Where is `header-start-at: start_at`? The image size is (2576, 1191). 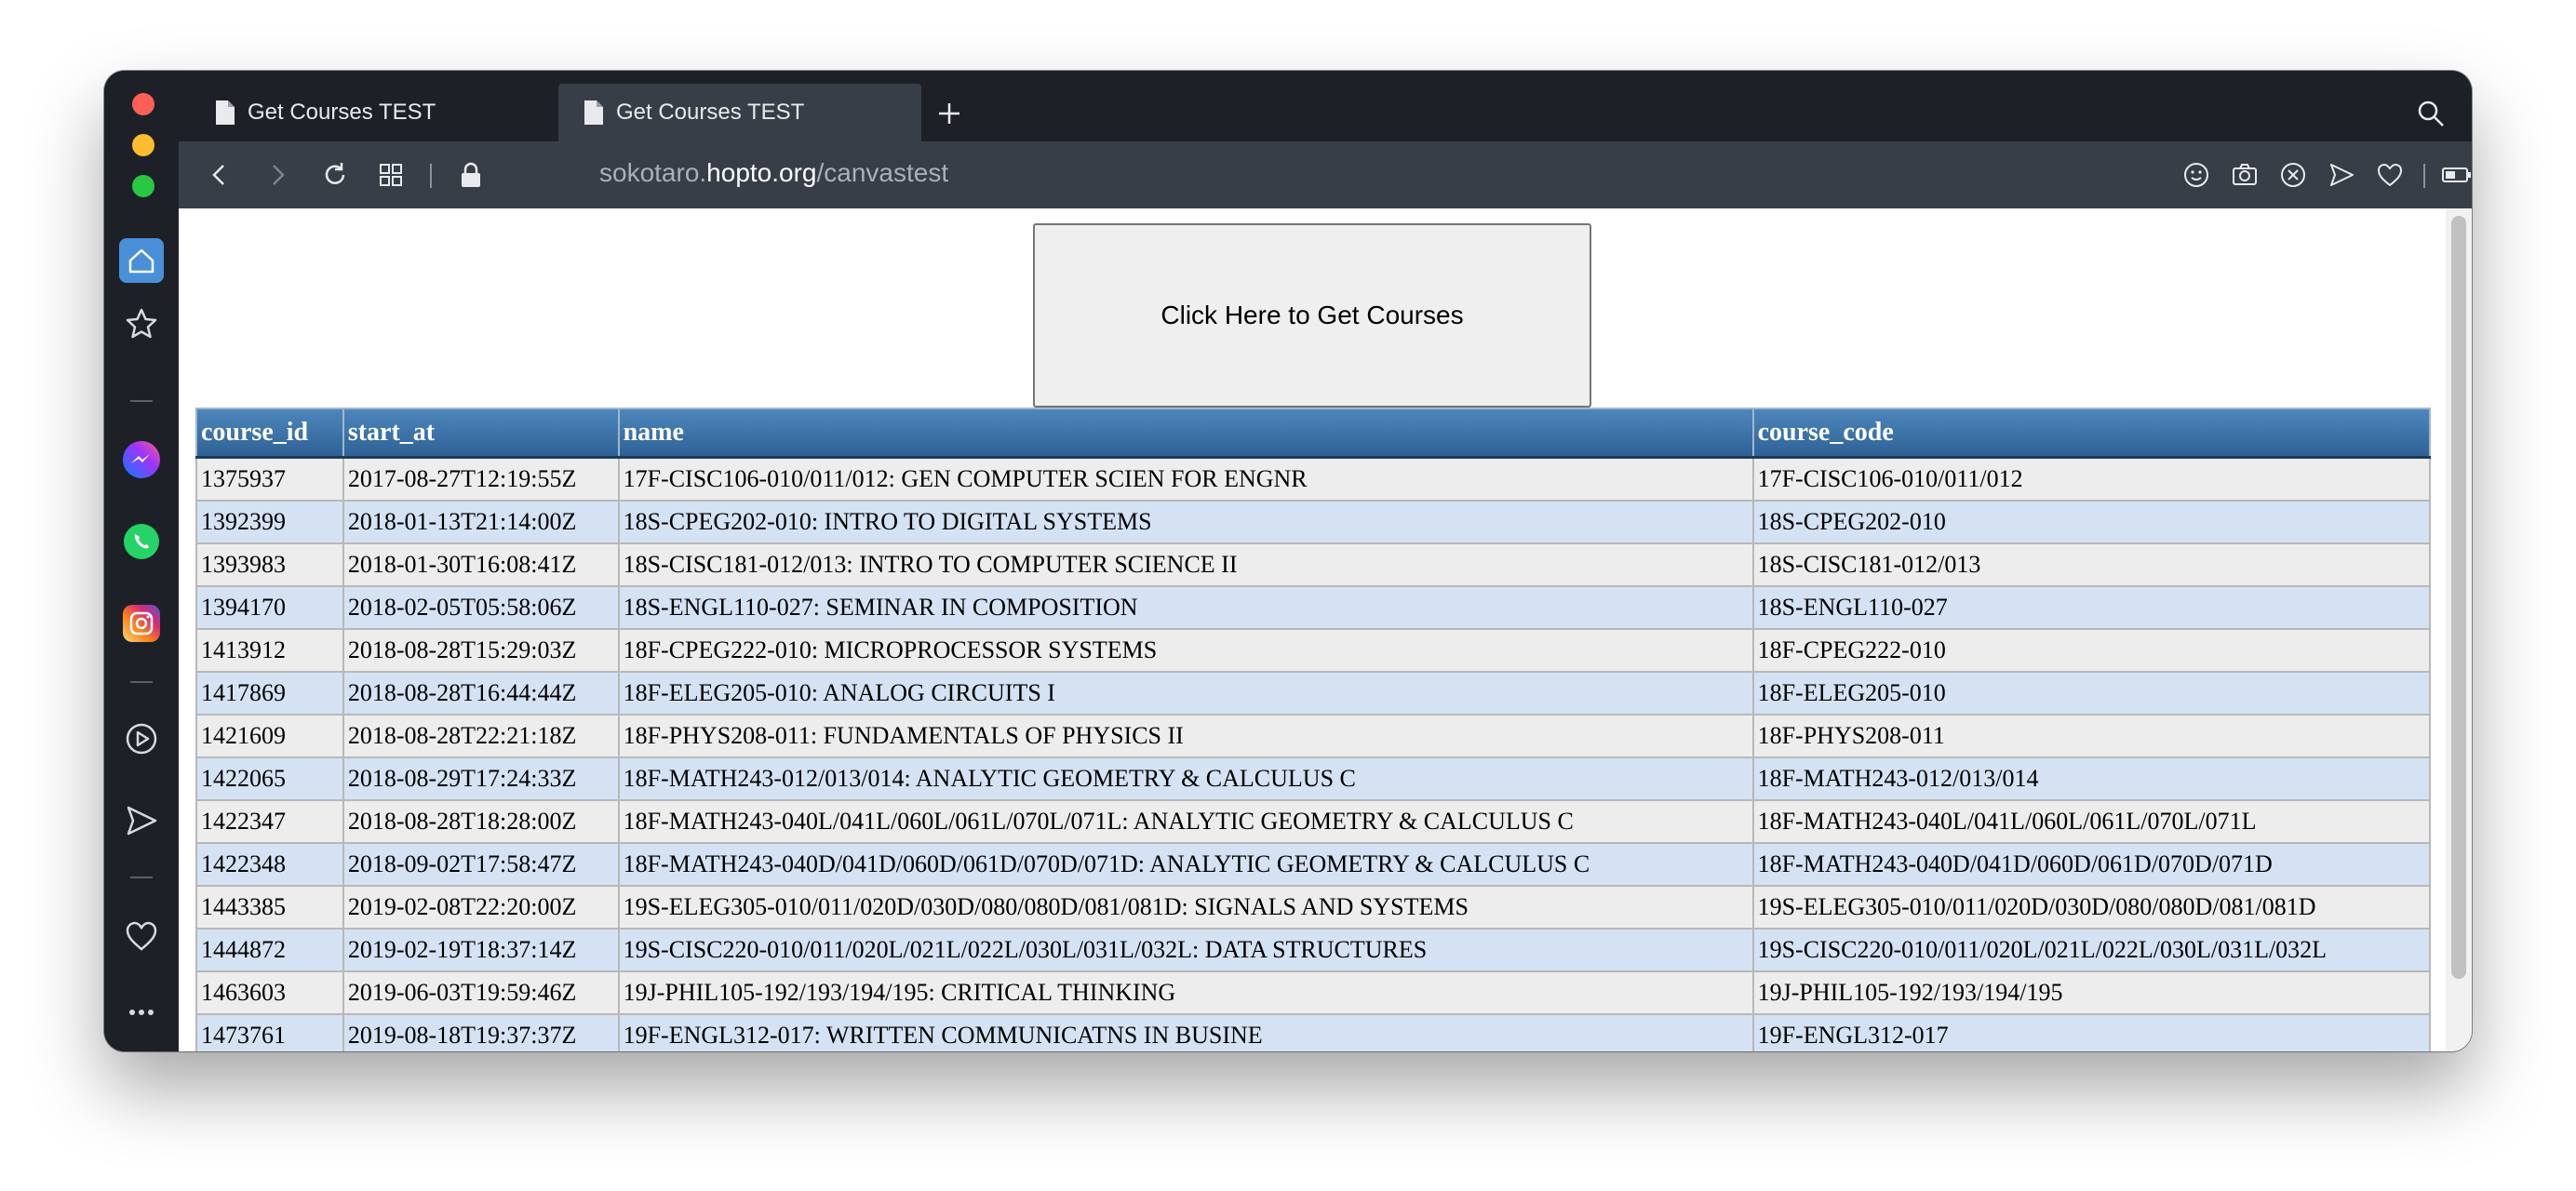
header-start-at: start_at is located at coordinates (481, 433).